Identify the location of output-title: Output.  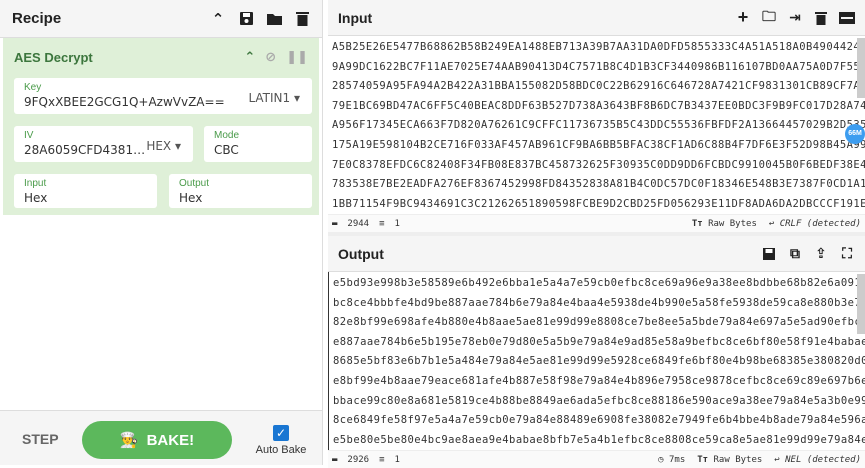
(361, 253).